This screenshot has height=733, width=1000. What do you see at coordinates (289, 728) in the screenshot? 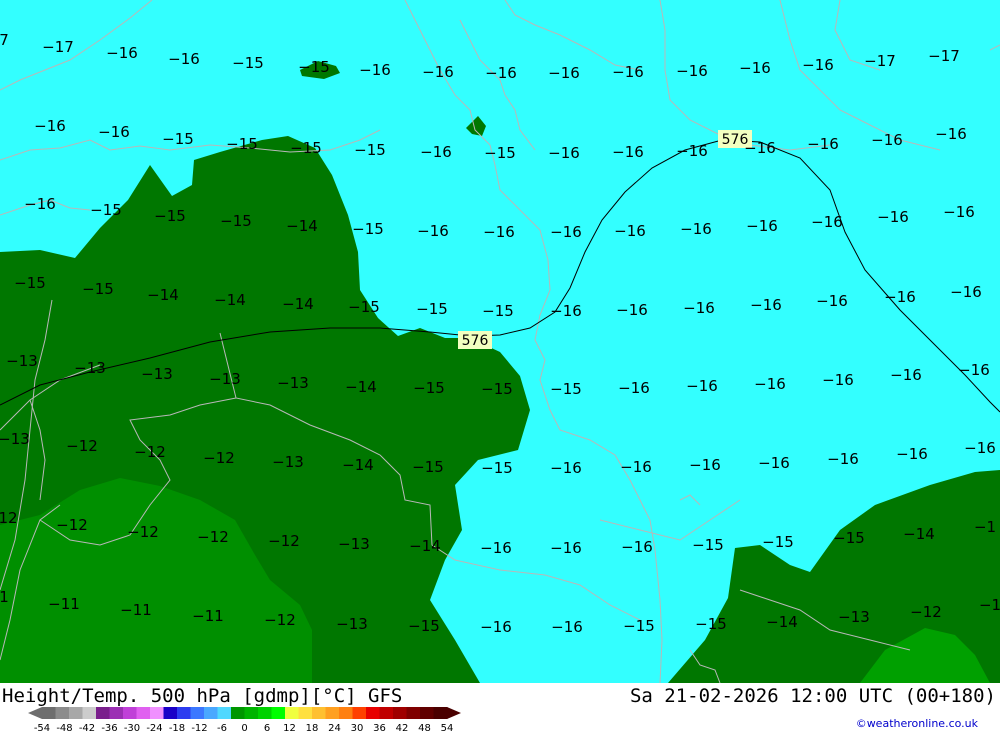
I see `legend-tick-label: 12` at bounding box center [289, 728].